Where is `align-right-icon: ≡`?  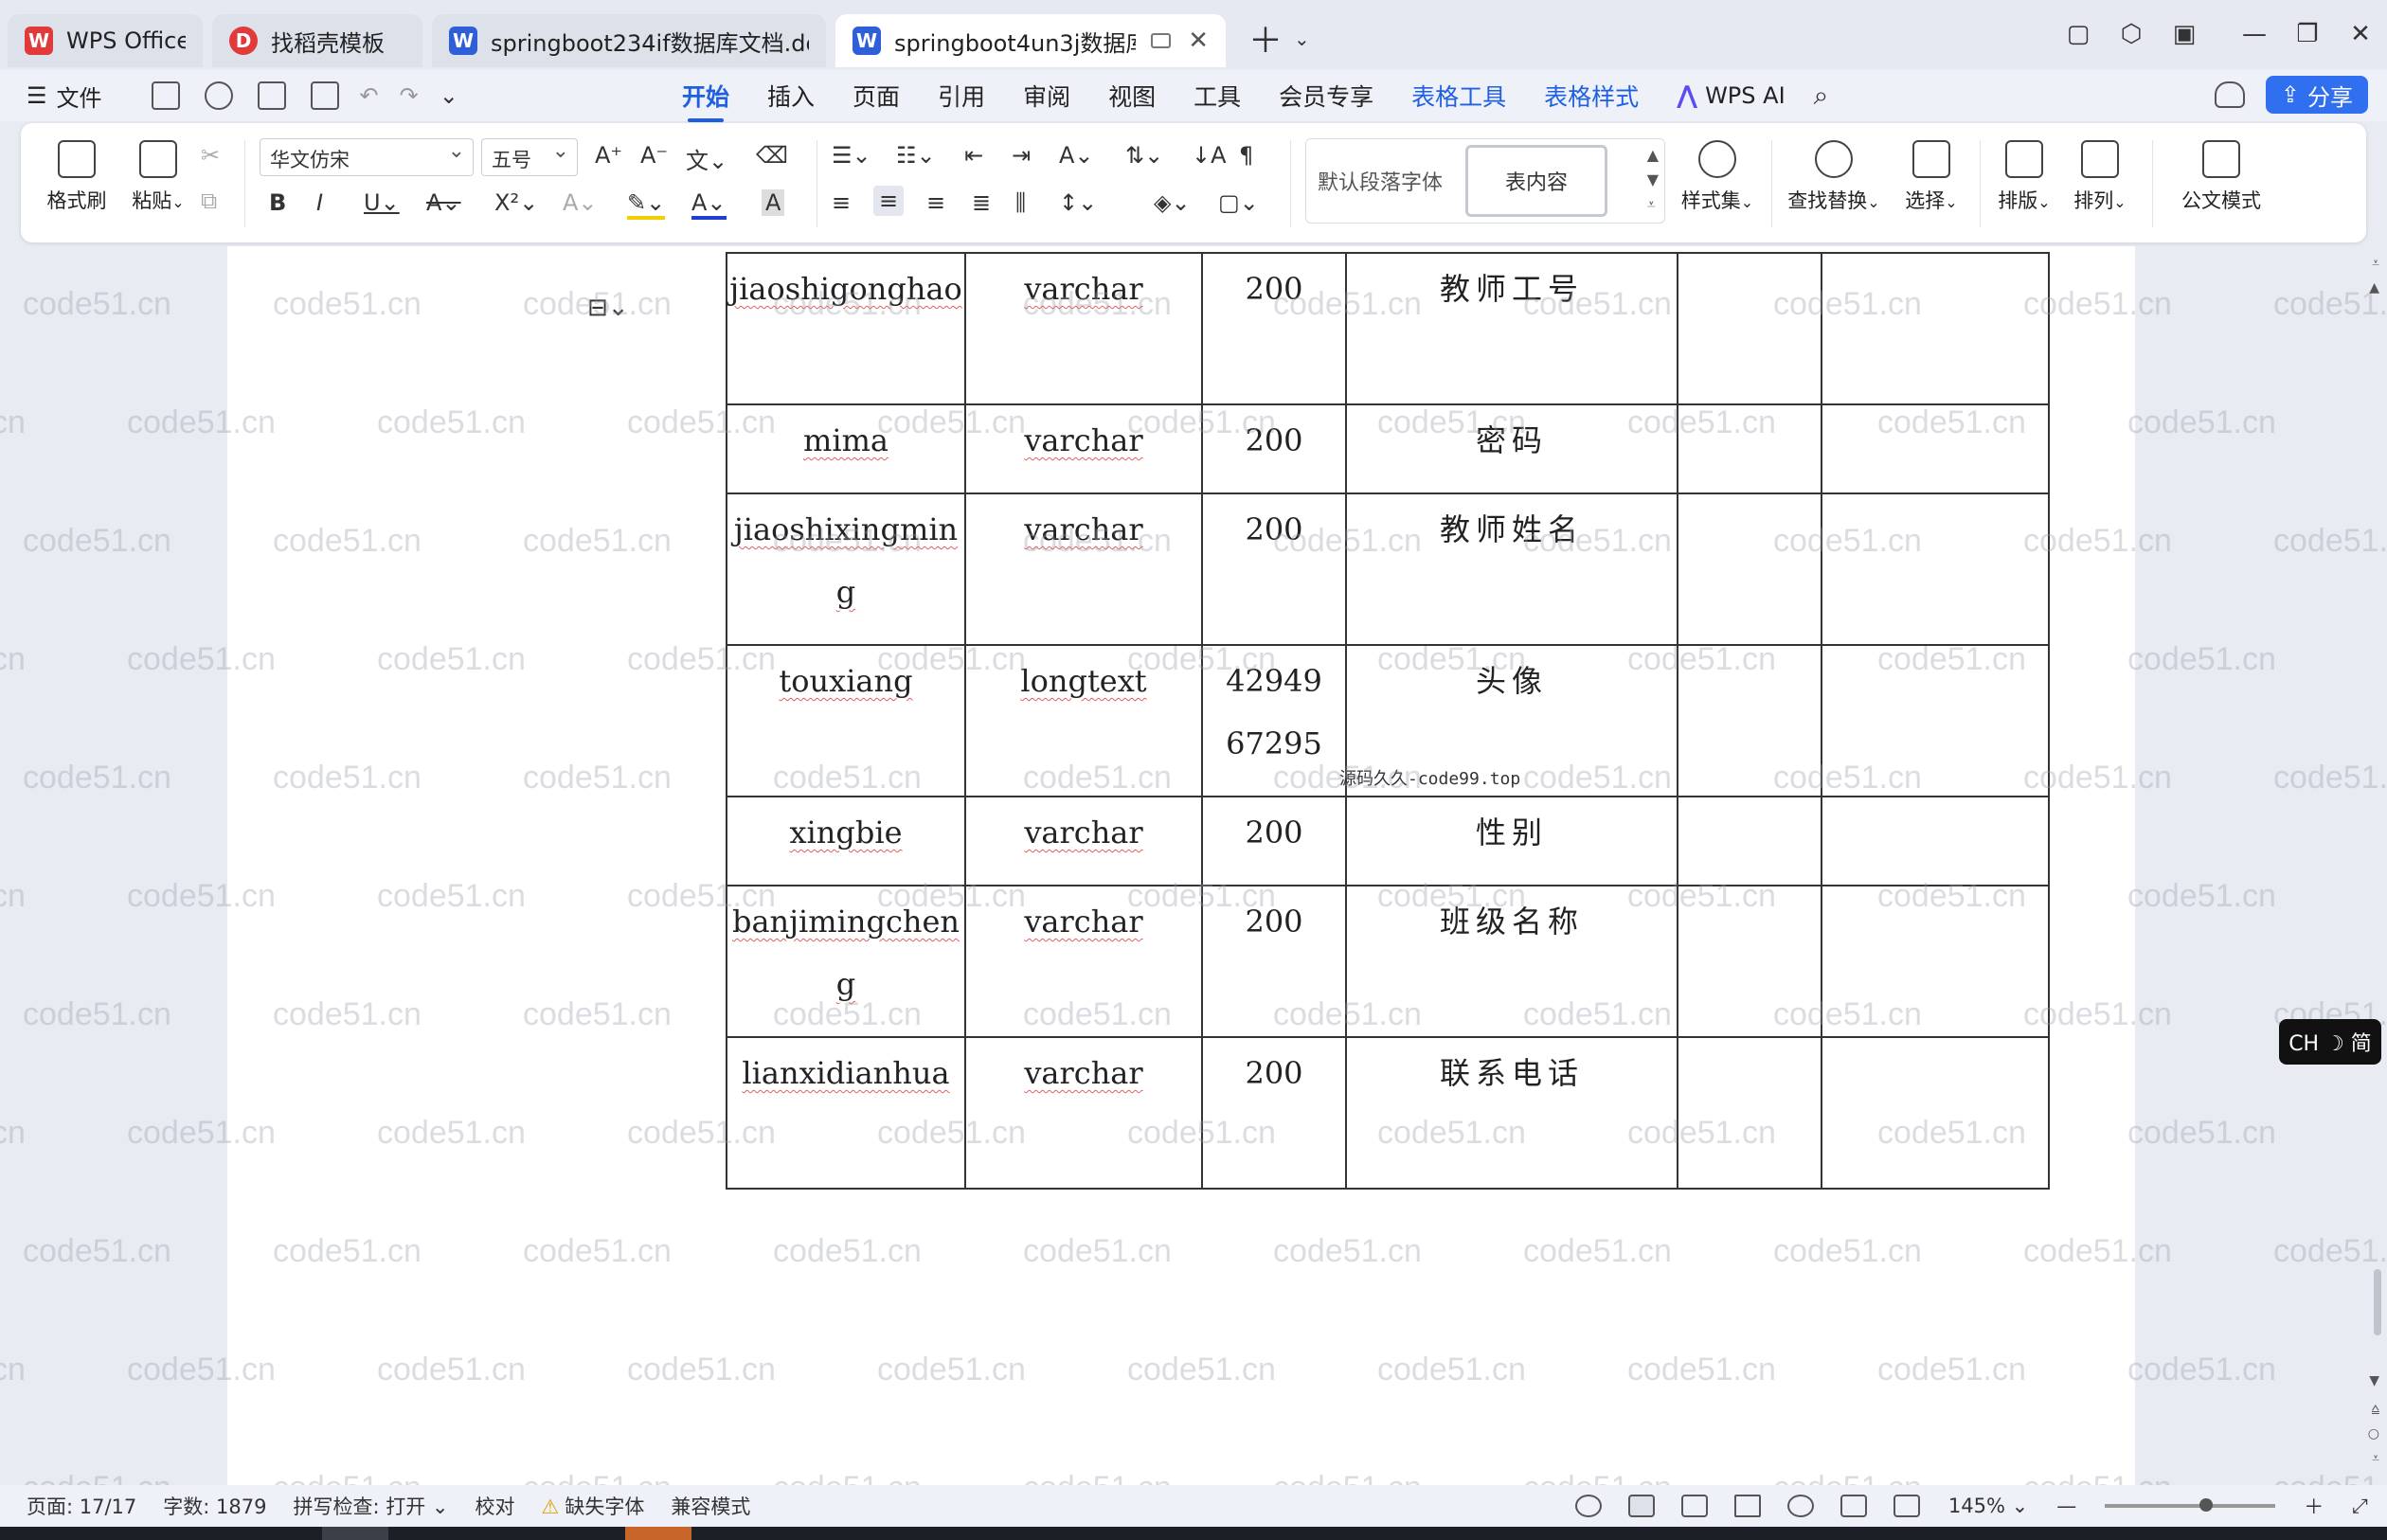
align-right-icon: ≡ is located at coordinates (935, 202).